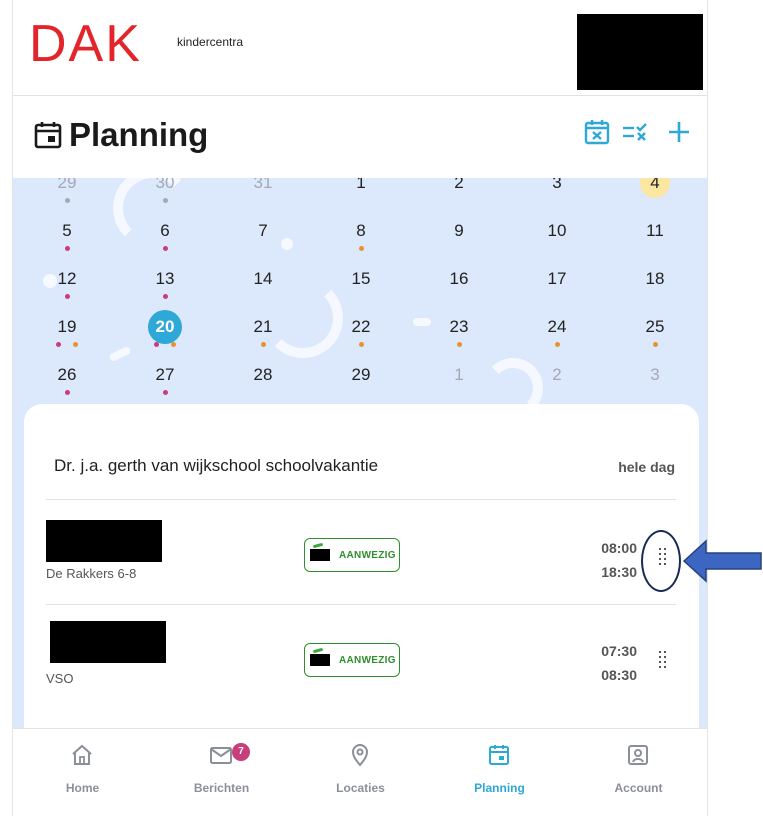  Describe the element at coordinates (679, 132) in the screenshot. I see `plus-icon` at that location.